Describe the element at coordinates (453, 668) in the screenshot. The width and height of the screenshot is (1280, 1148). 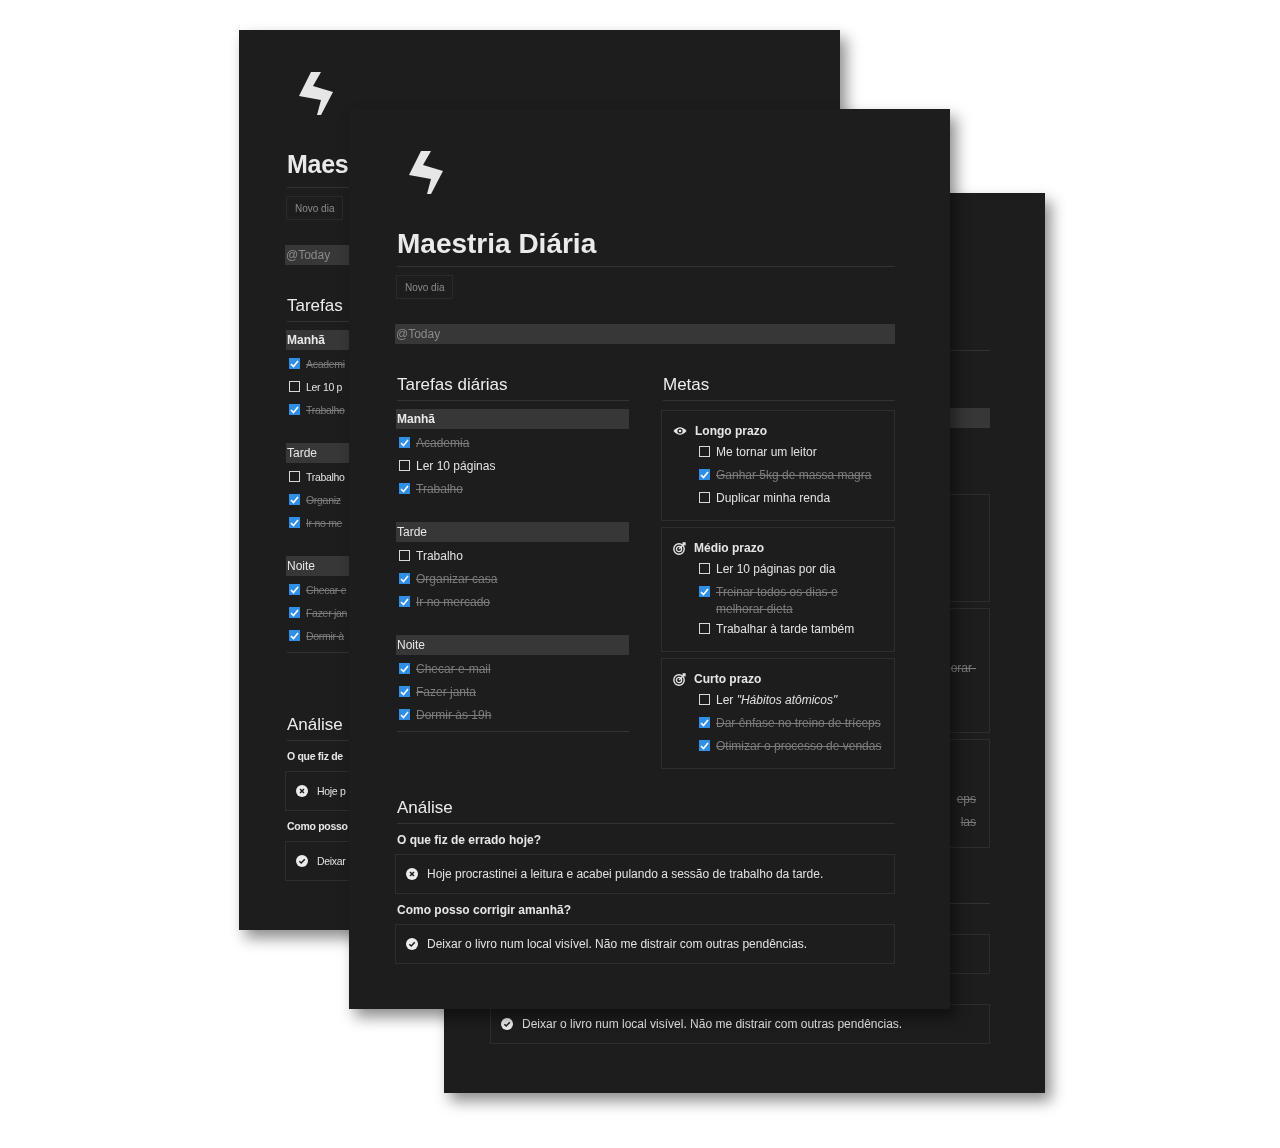
I see `task-text: Checar e-mail` at that location.